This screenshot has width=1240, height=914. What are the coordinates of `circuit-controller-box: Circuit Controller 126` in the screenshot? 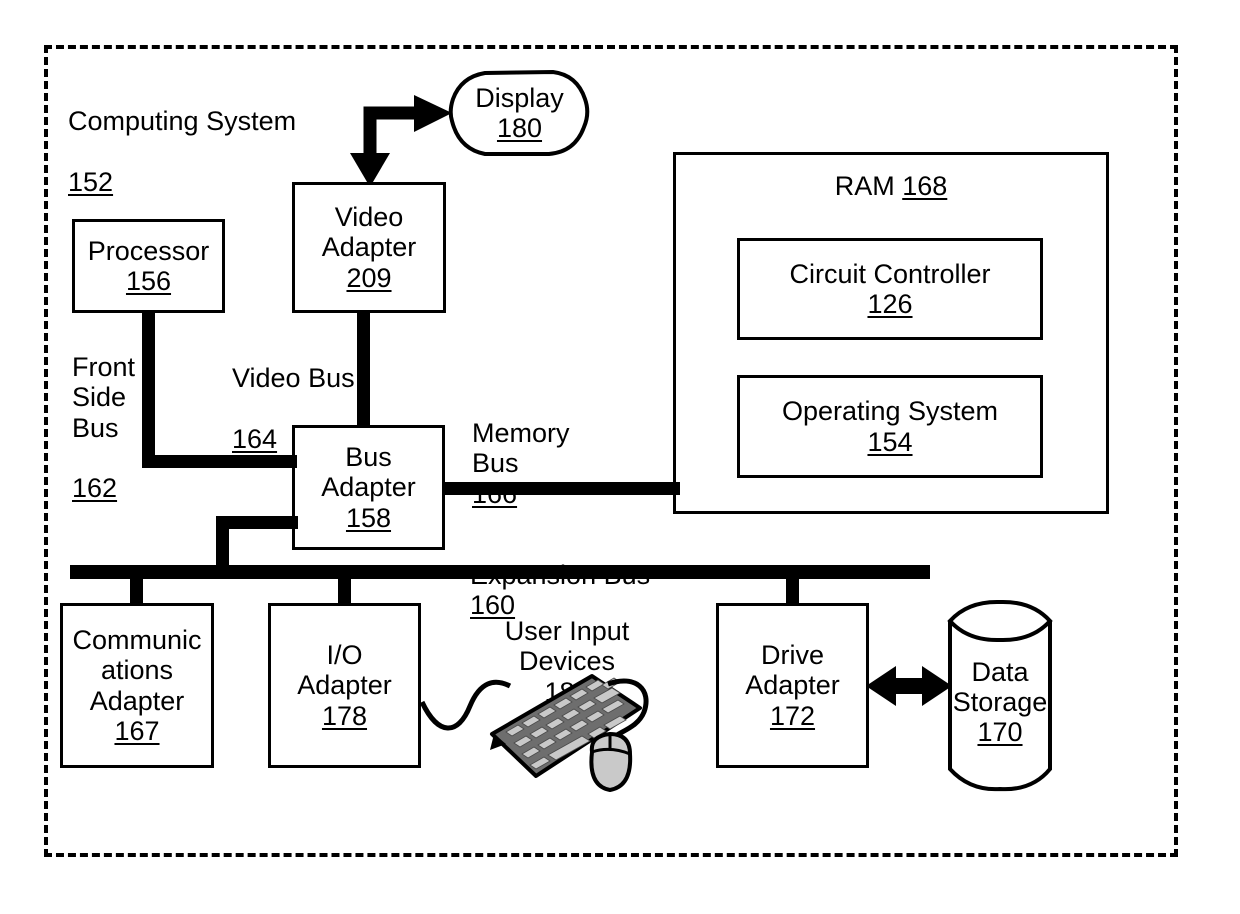 It's located at (890, 289).